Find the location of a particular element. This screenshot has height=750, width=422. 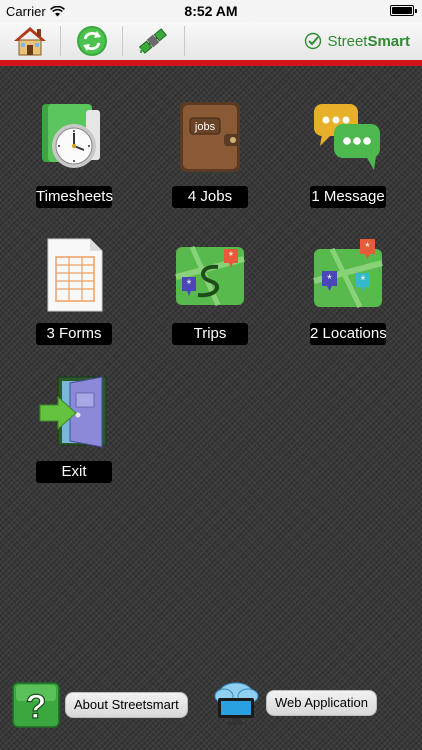

exit-door-icon is located at coordinates (74, 413).